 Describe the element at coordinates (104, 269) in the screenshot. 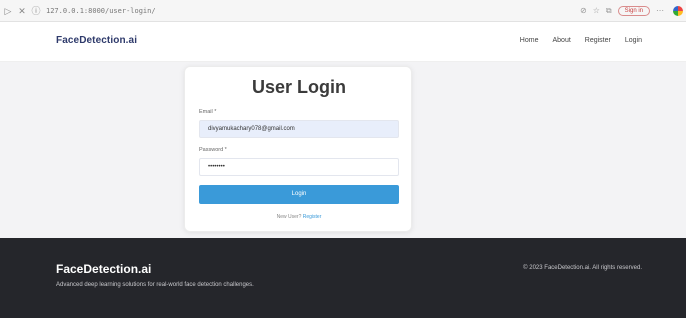

I see `footer-brand: FaceDetection.ai` at that location.